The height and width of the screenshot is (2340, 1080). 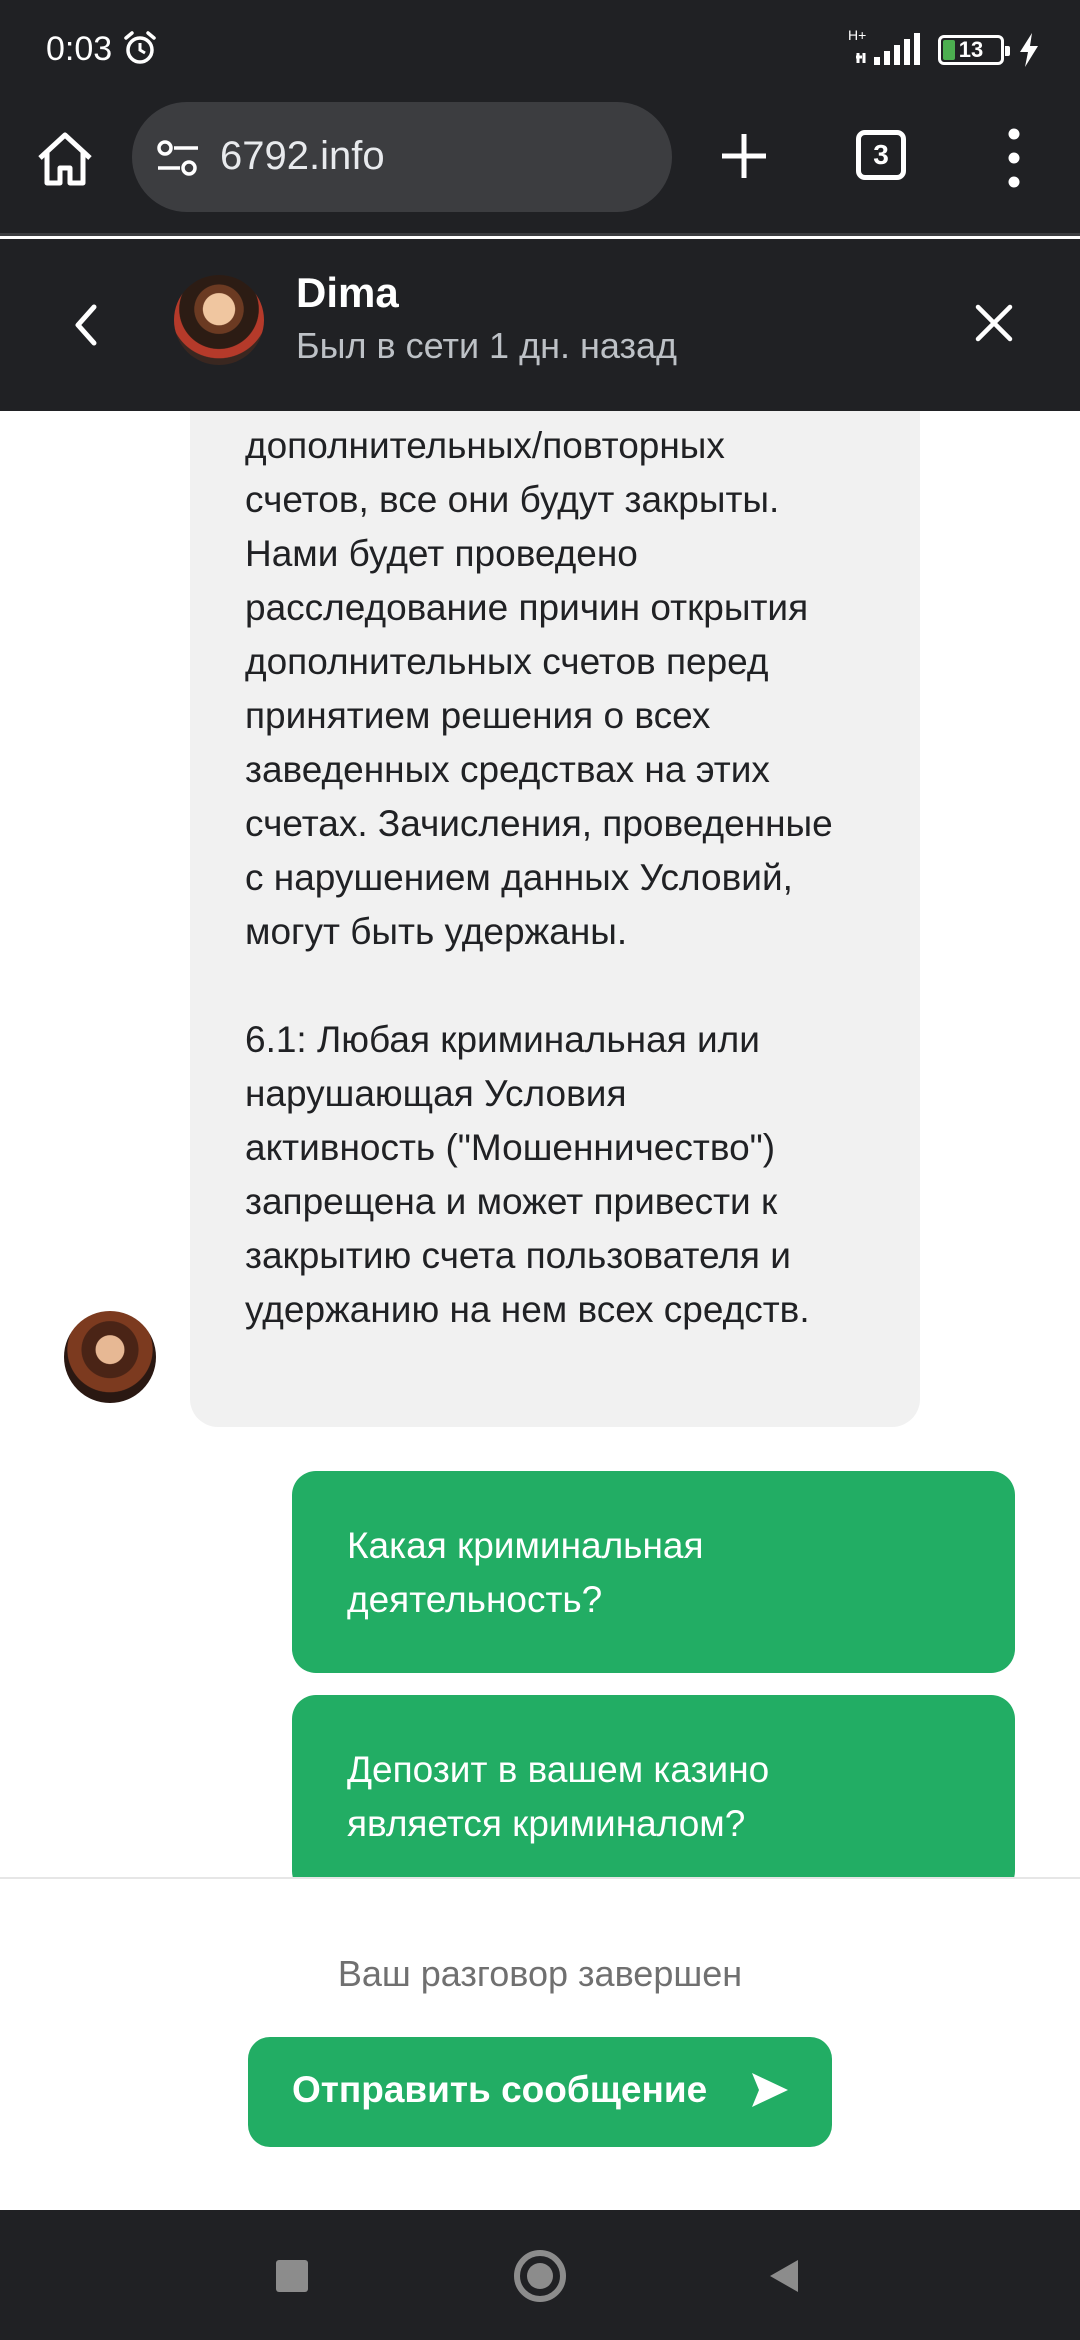 I want to click on battery-icon: 13, so click(x=974, y=50).